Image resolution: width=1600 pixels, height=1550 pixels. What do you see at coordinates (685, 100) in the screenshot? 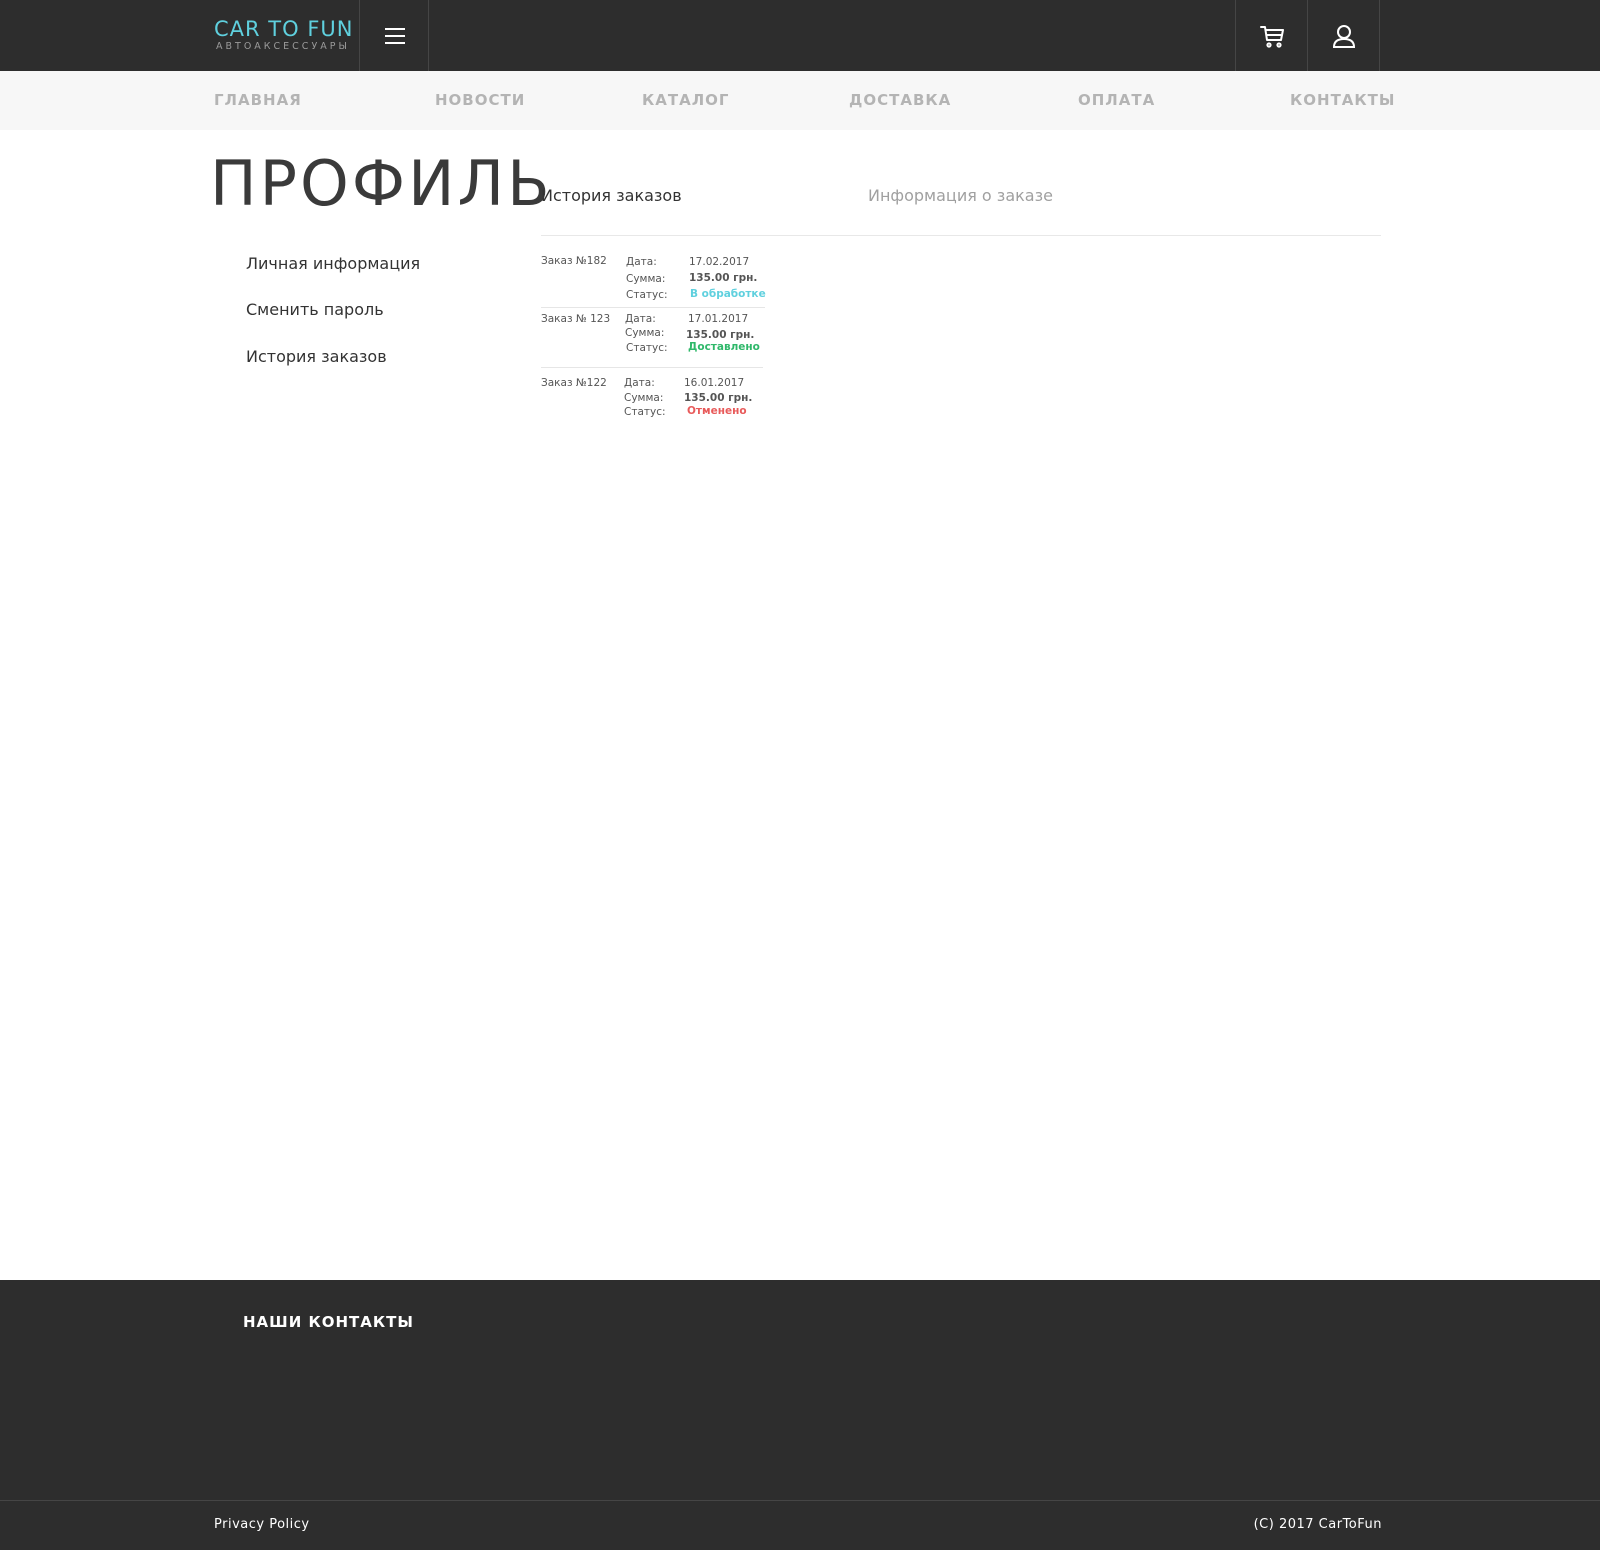
I see `nav-item-catalog: КАТАЛОГ` at bounding box center [685, 100].